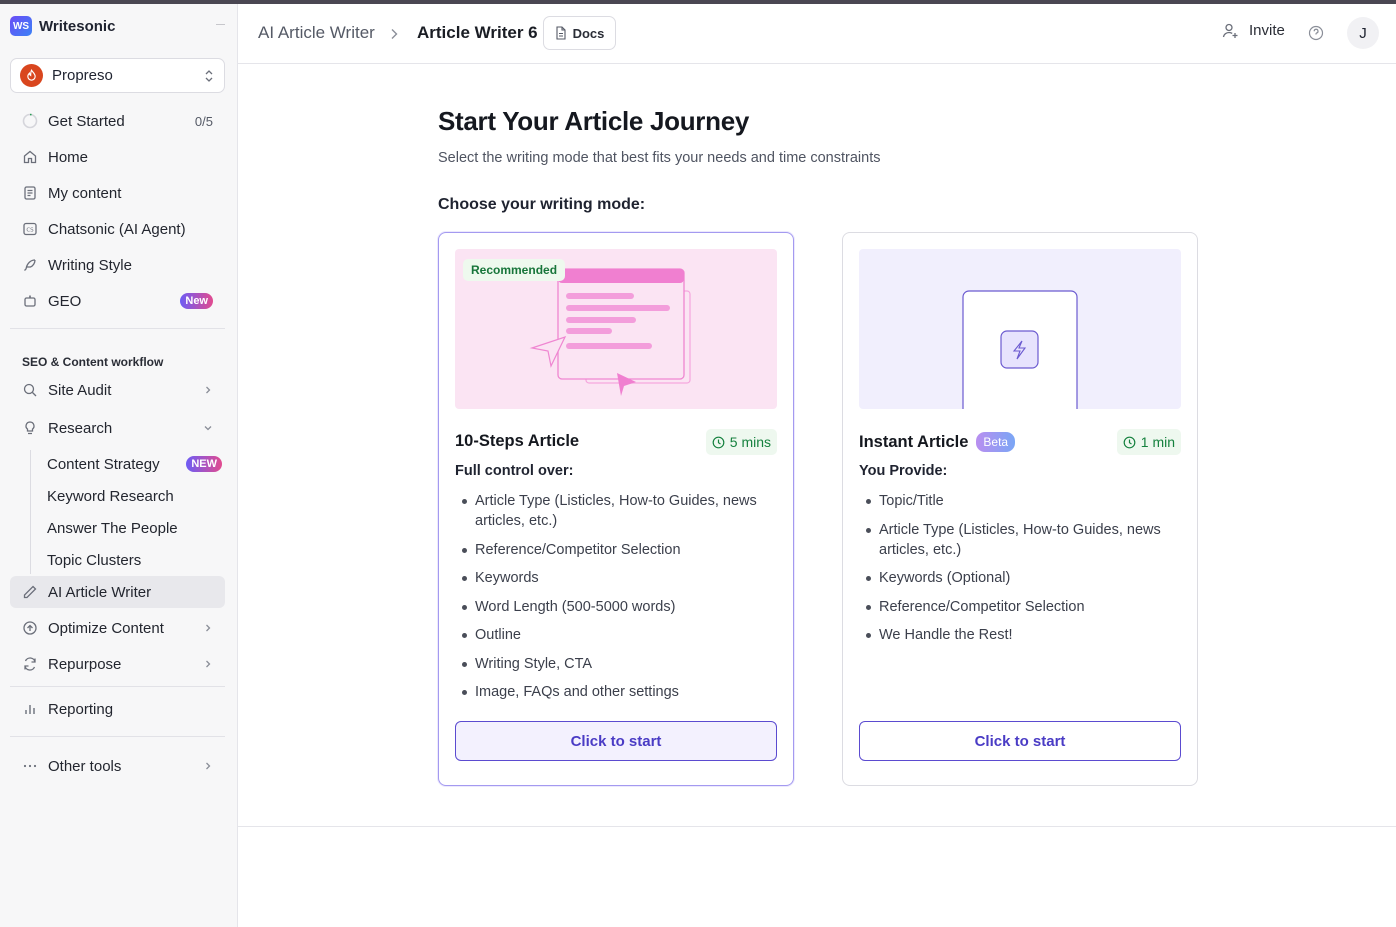 This screenshot has width=1396, height=927. Describe the element at coordinates (30, 390) in the screenshot. I see `audit-search-icon` at that location.